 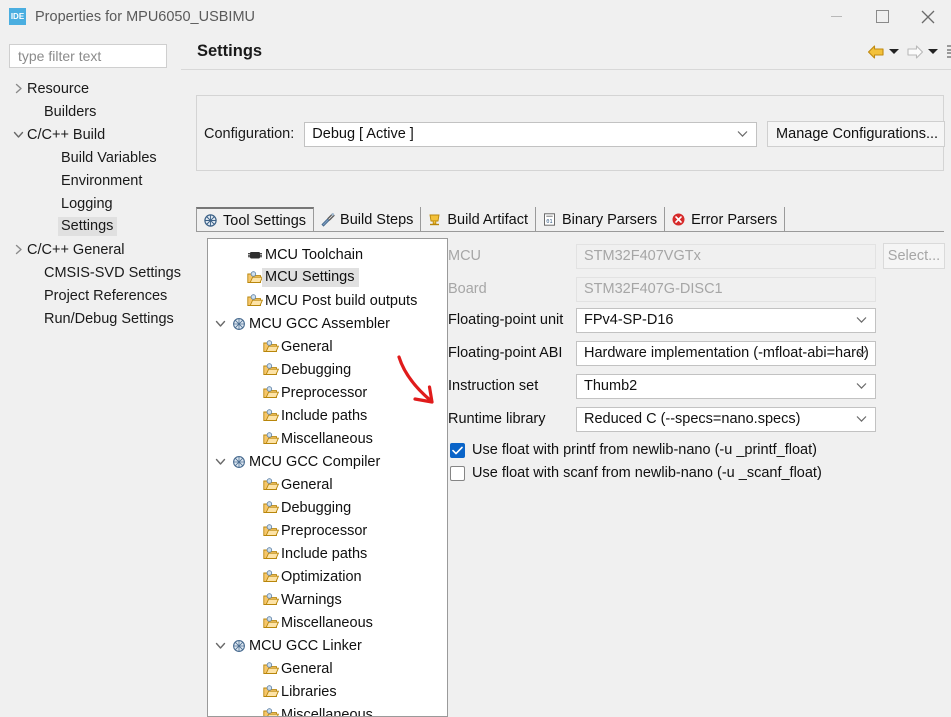 What do you see at coordinates (465, 256) in the screenshot?
I see `label-mcu: MCU` at bounding box center [465, 256].